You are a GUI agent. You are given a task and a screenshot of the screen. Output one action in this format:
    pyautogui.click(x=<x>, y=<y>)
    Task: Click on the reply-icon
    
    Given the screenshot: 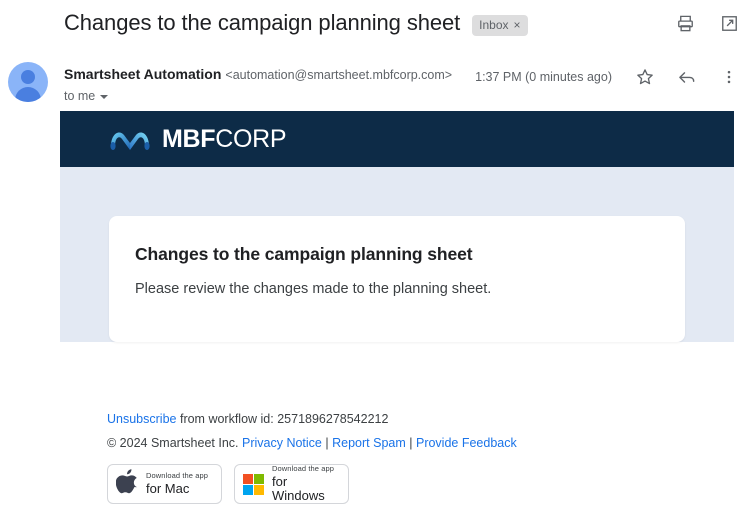 What is the action you would take?
    pyautogui.click(x=687, y=77)
    